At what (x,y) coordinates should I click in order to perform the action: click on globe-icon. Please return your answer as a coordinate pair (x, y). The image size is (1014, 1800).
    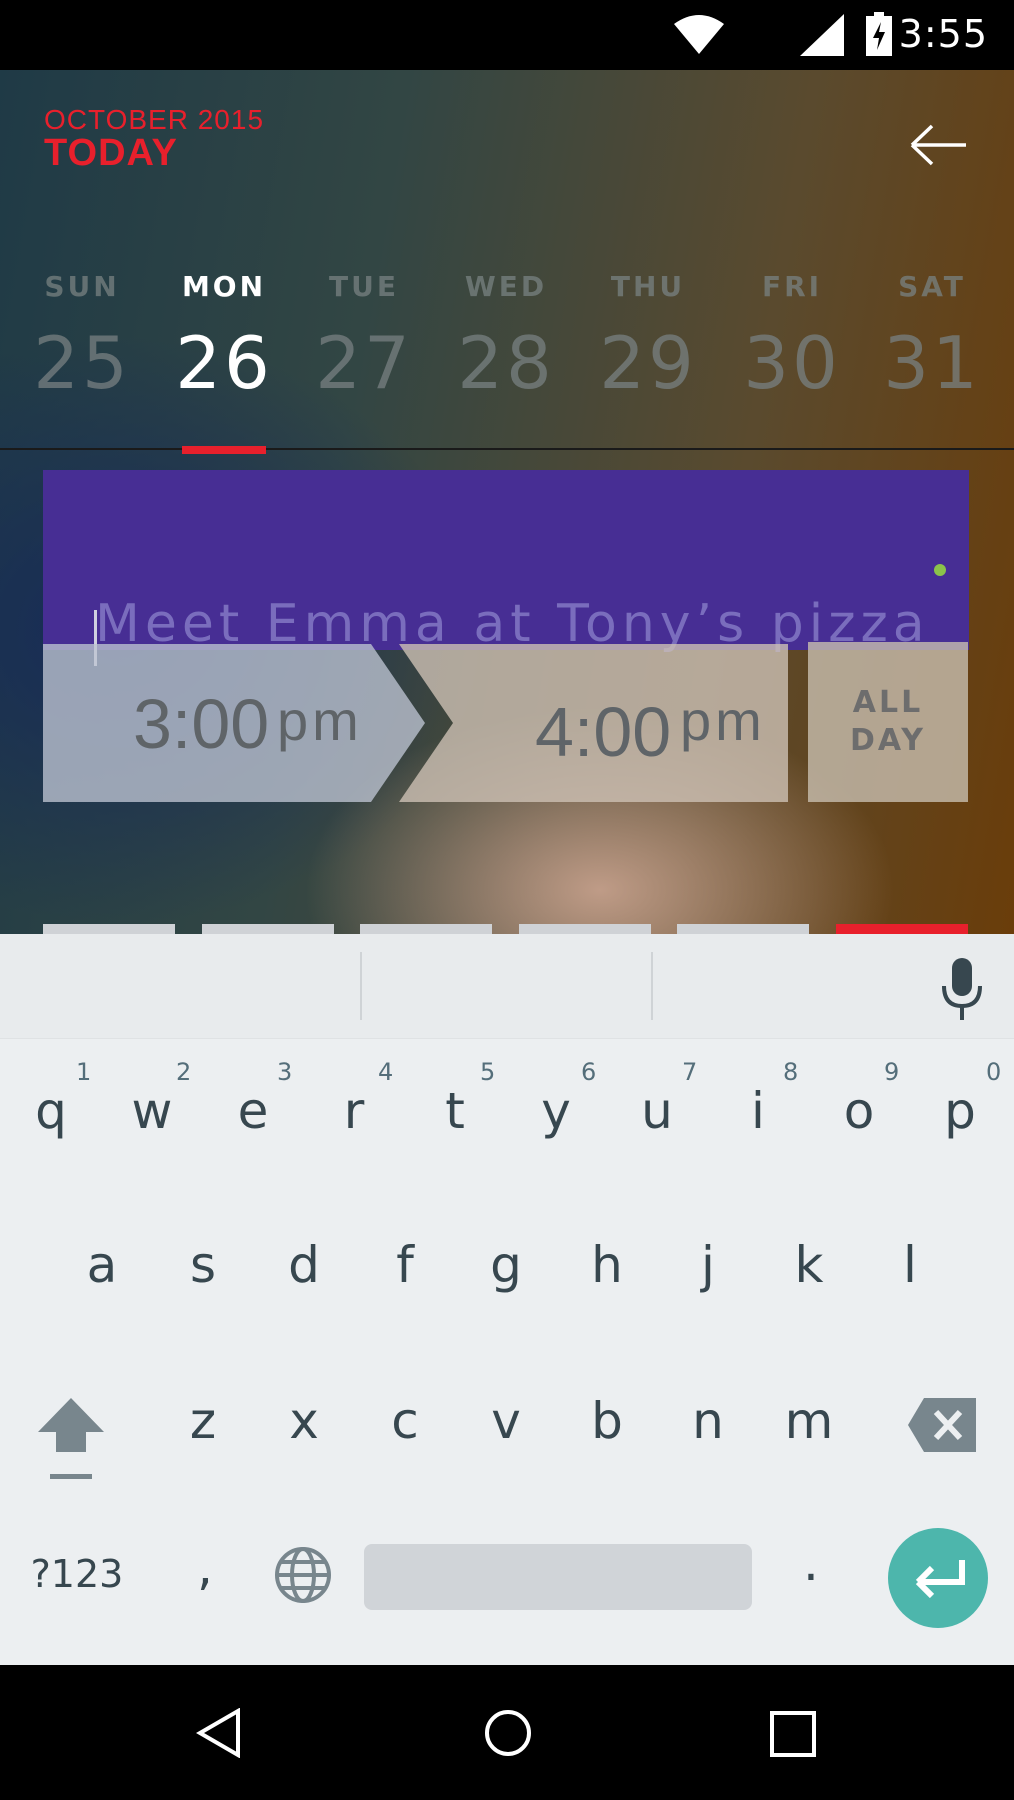
    Looking at the image, I should click on (303, 1575).